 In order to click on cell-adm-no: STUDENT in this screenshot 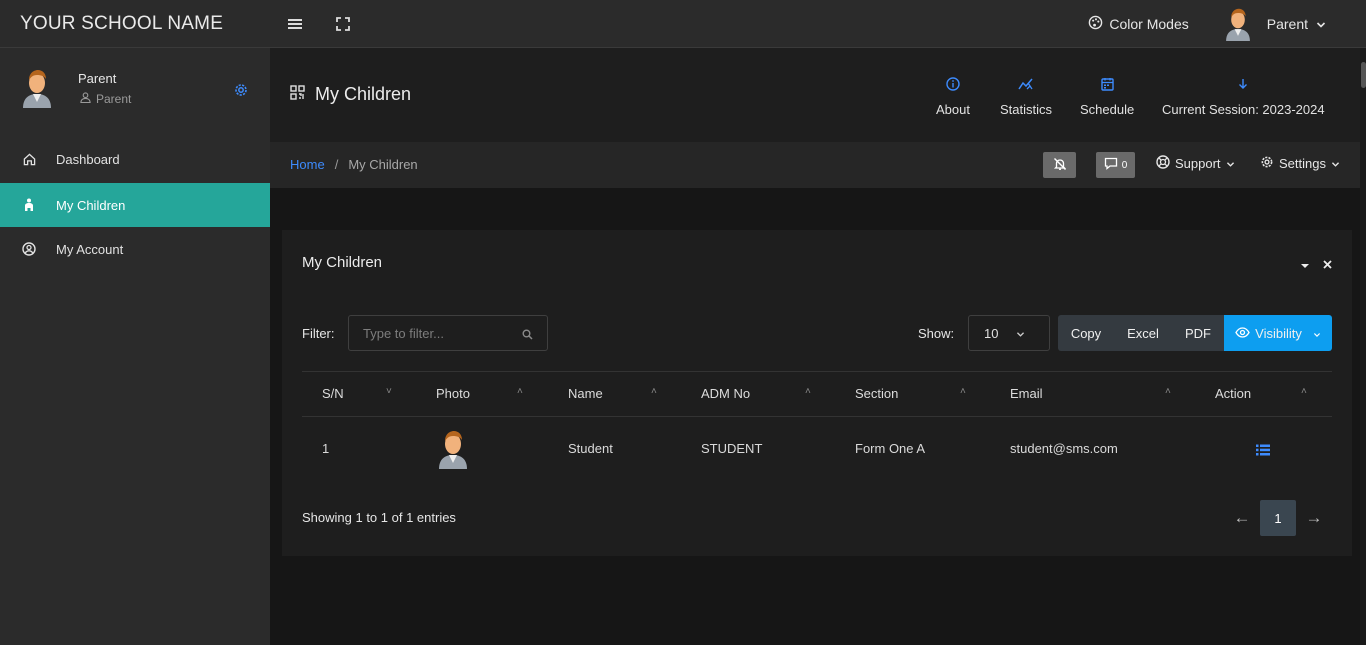, I will do `click(732, 448)`.